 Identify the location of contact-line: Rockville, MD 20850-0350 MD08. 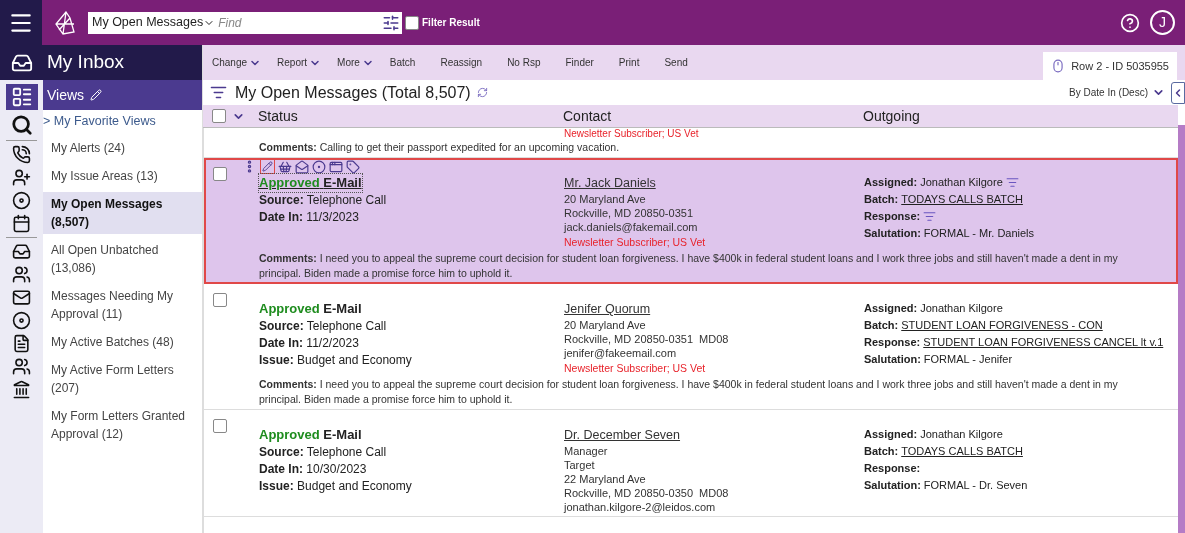
(647, 493).